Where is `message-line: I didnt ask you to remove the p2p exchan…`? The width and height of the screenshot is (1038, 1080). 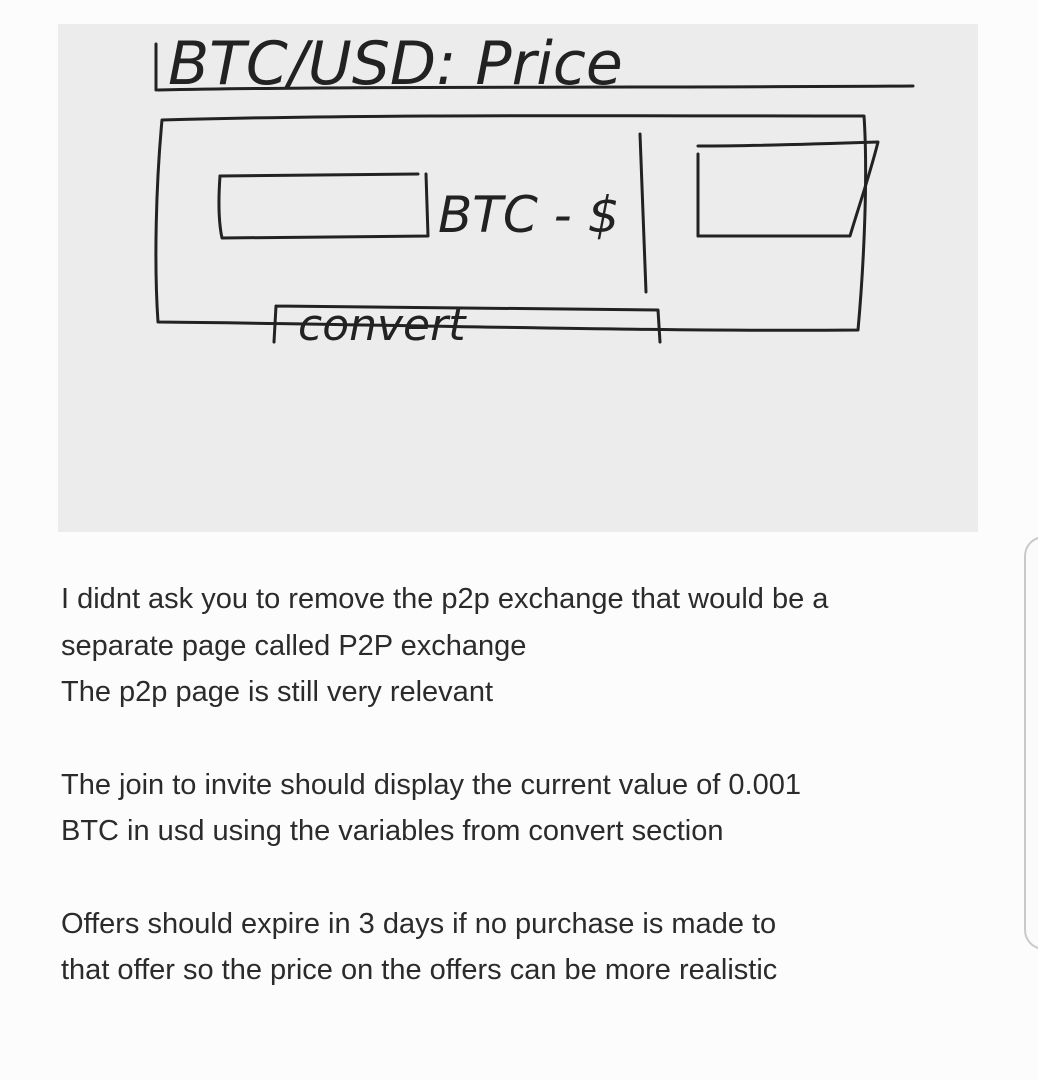
message-line: I didnt ask you to remove the p2p exchan… is located at coordinates (445, 599).